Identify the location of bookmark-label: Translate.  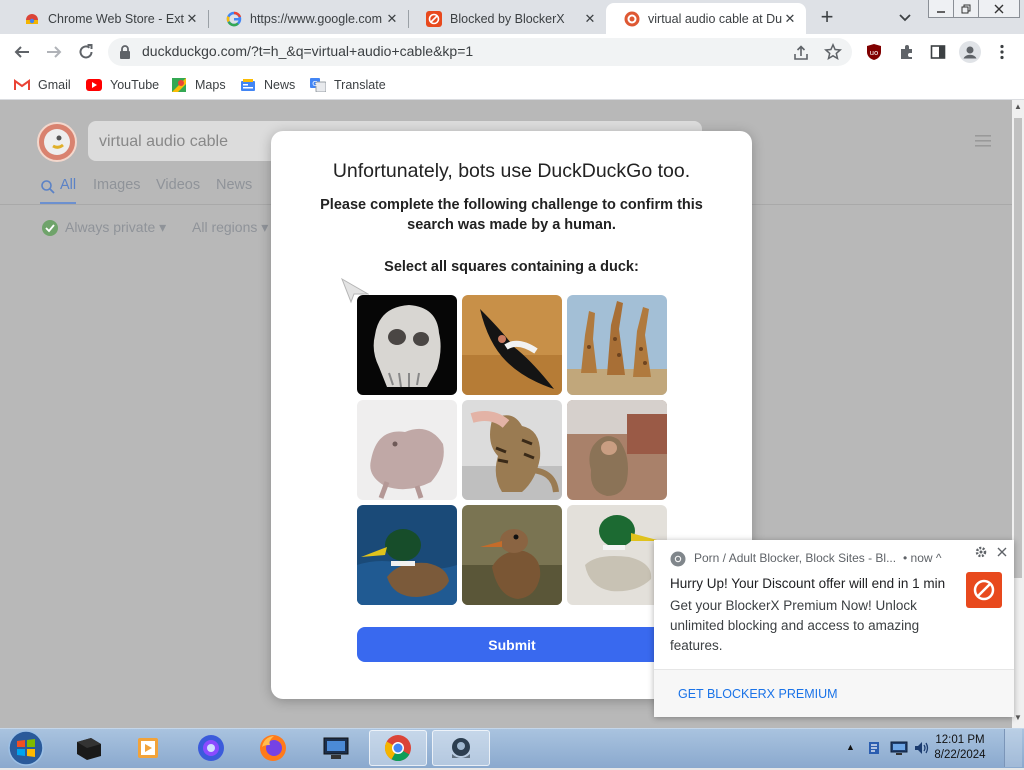
(360, 85).